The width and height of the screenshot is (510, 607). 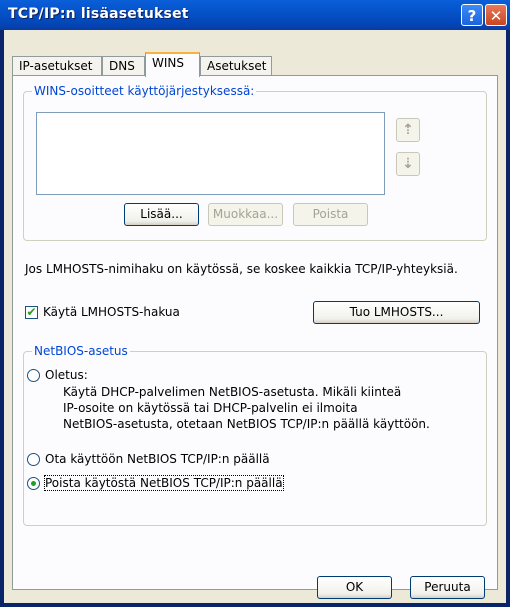 I want to click on radio-default-label: Oletus:, so click(x=66, y=375).